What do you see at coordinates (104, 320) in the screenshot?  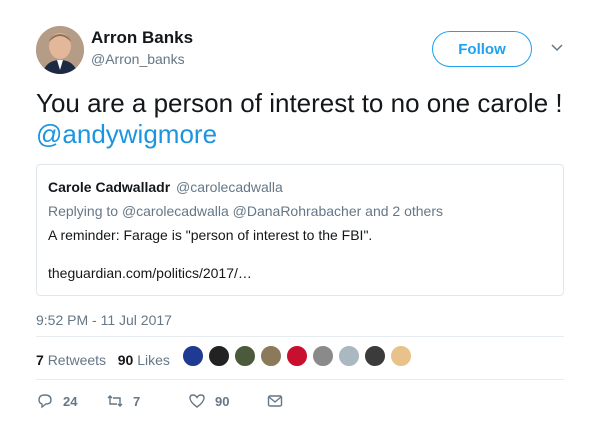 I see `timestamp: 9:52 PM - 11 Jul 2017` at bounding box center [104, 320].